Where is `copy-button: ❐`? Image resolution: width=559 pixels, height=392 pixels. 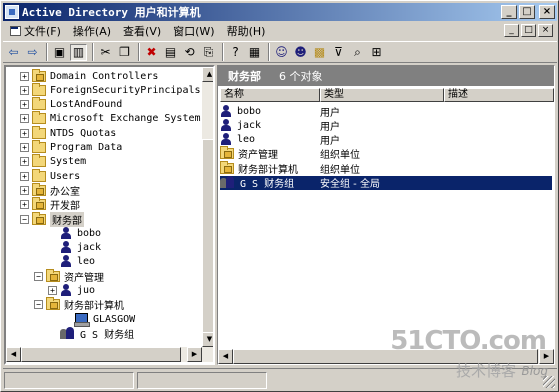
copy-button: ❐ is located at coordinates (124, 52).